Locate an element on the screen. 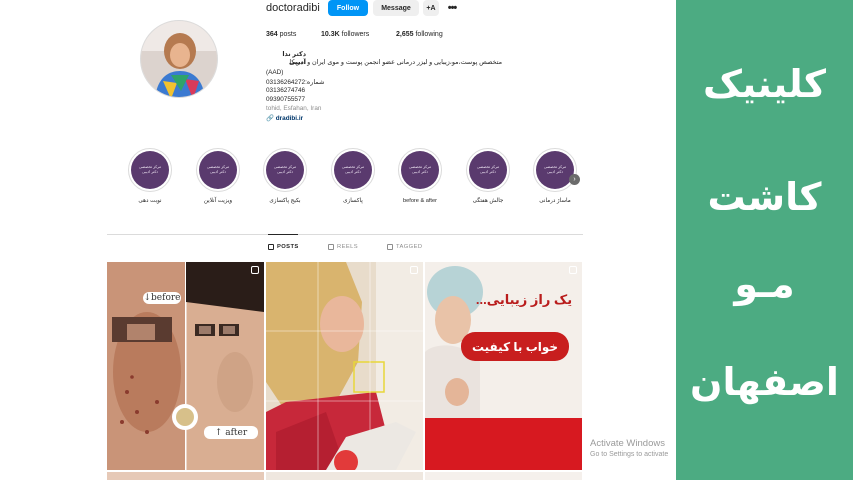 Image resolution: width=853 pixels, height=480 pixels. active-tab-indicator is located at coordinates (283, 234).